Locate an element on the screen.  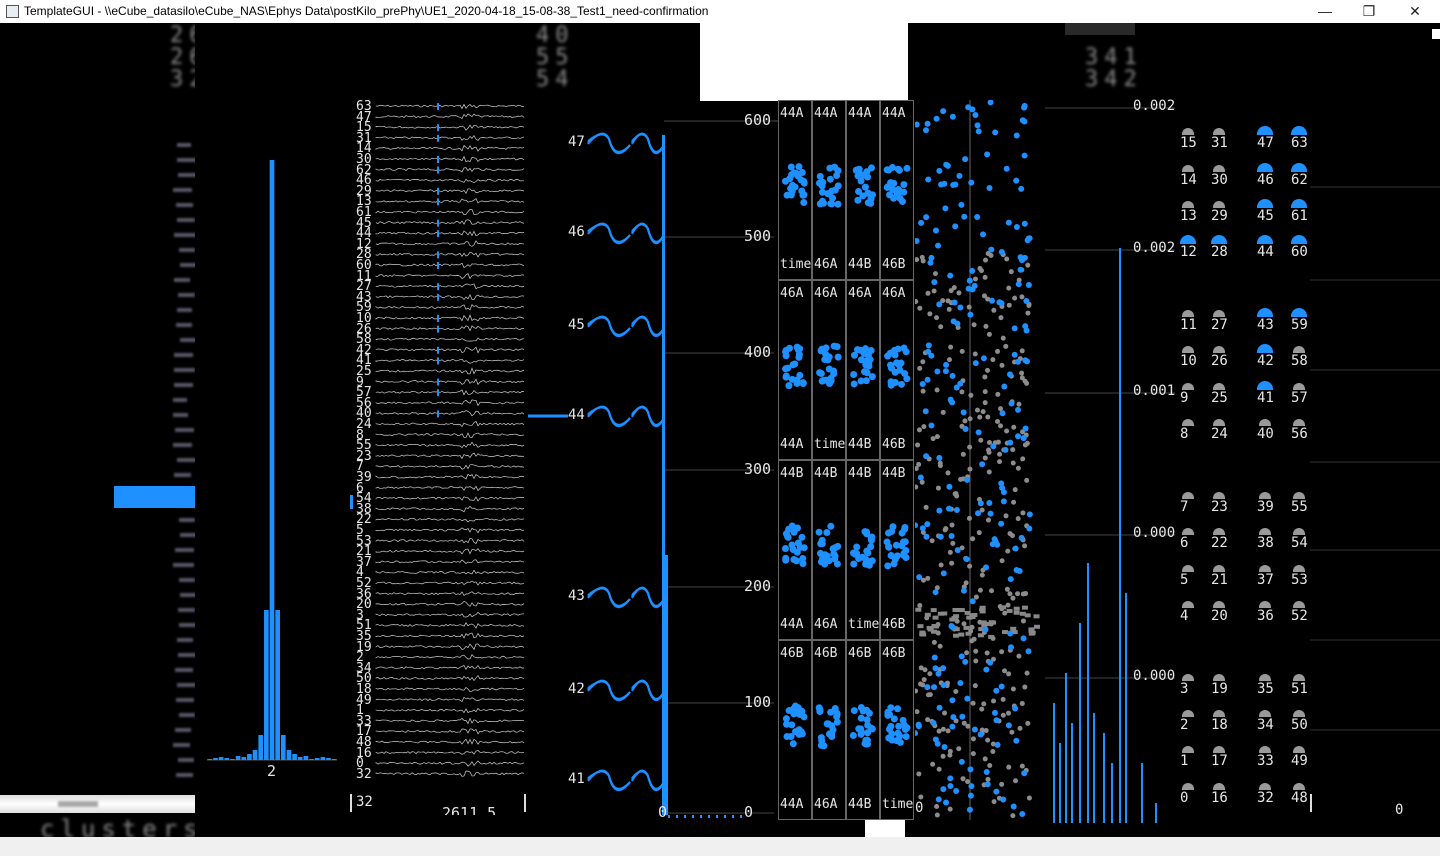
raster-view: 0 is located at coordinates (1375, 460).